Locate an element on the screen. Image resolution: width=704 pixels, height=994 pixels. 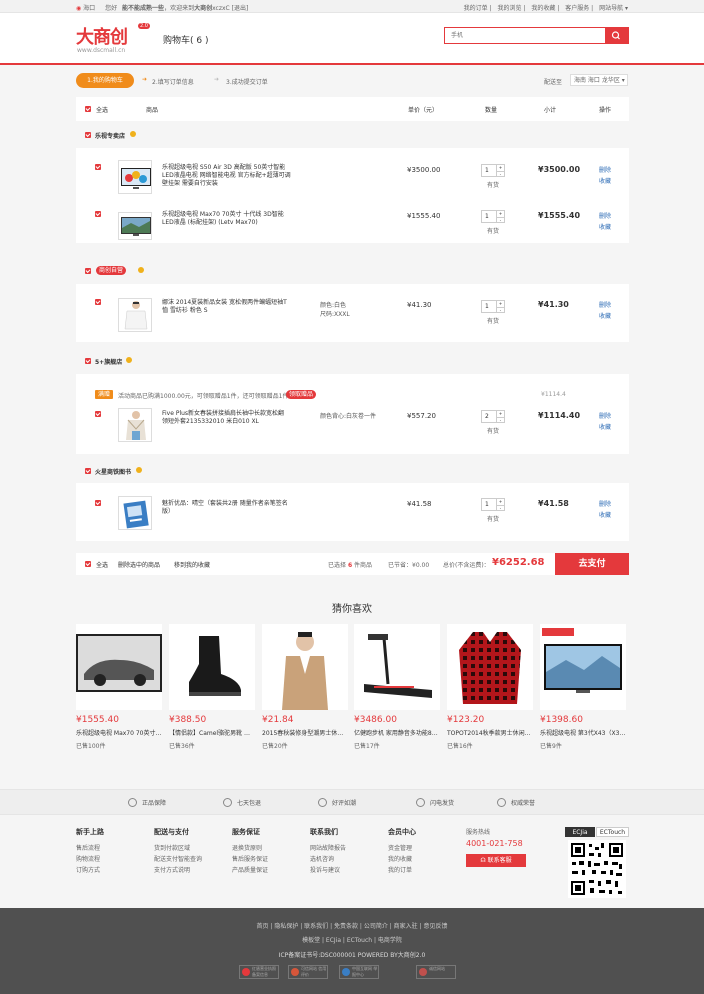
footer-link: 产品质量保证 is located at coordinates (250, 870).